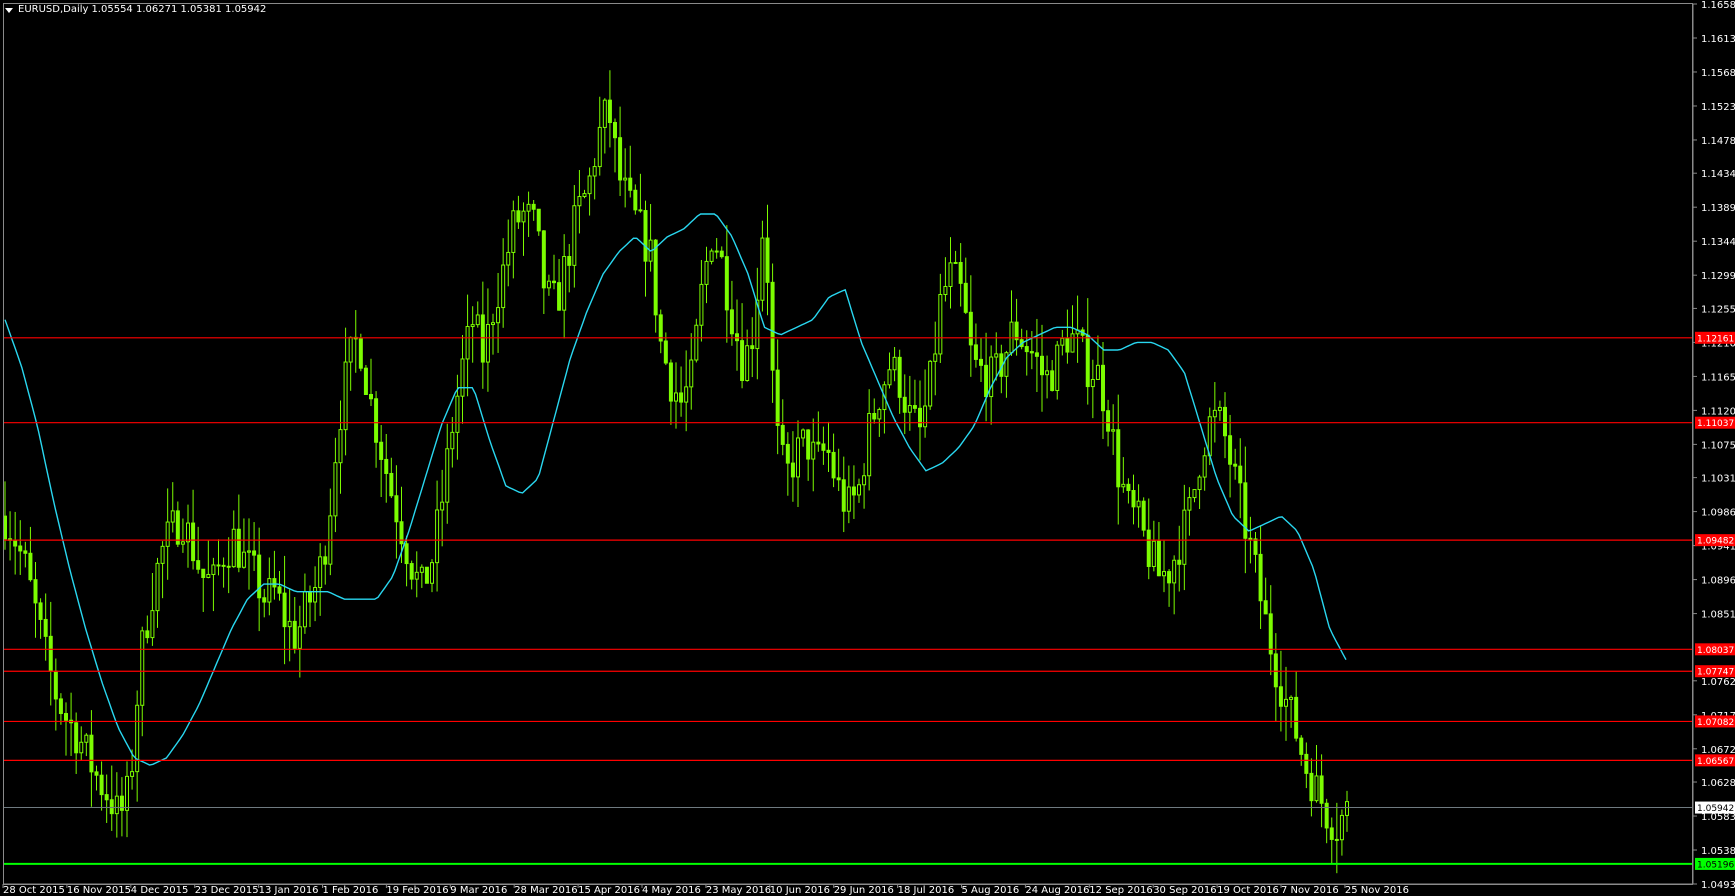 The image size is (1735, 896). Describe the element at coordinates (9, 10) in the screenshot. I see `triangle-down-icon` at that location.